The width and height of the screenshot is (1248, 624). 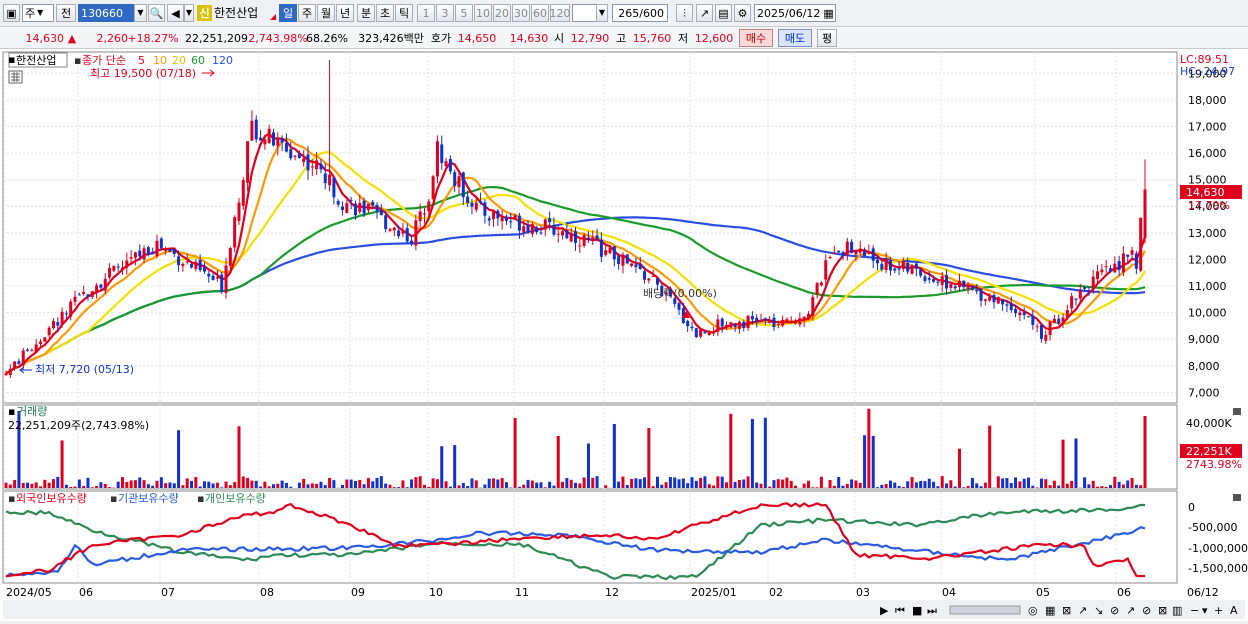 I want to click on hold-axis-1.5m: -1,500,000, so click(x=1218, y=568).